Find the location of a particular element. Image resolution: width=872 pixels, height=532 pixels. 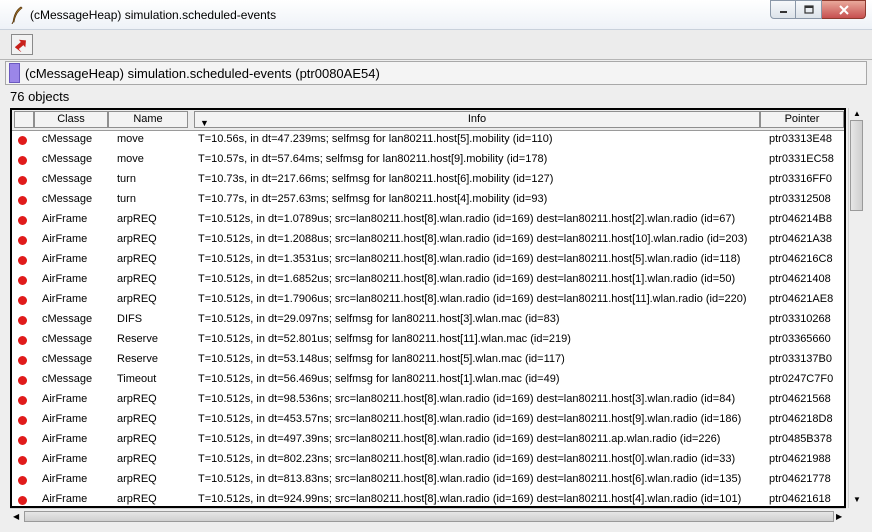

cell-pointer: ptr03310268 is located at coordinates (800, 319).